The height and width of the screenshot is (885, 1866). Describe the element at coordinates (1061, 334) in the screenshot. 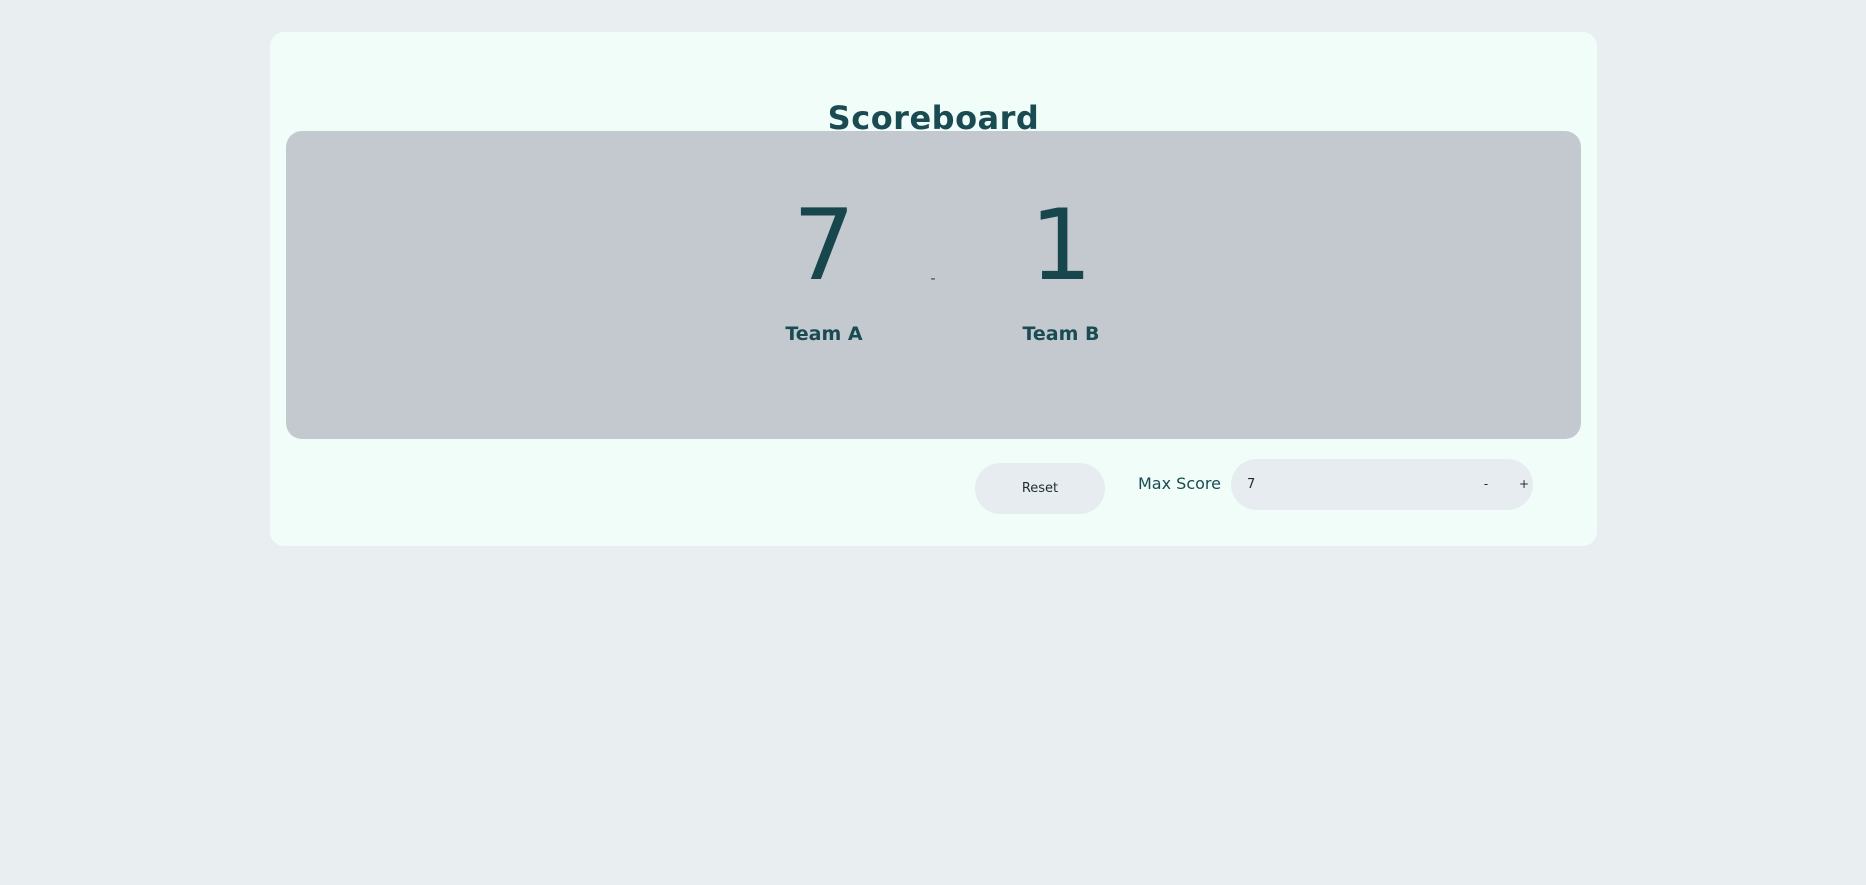

I see `team-b-name: Team B` at that location.